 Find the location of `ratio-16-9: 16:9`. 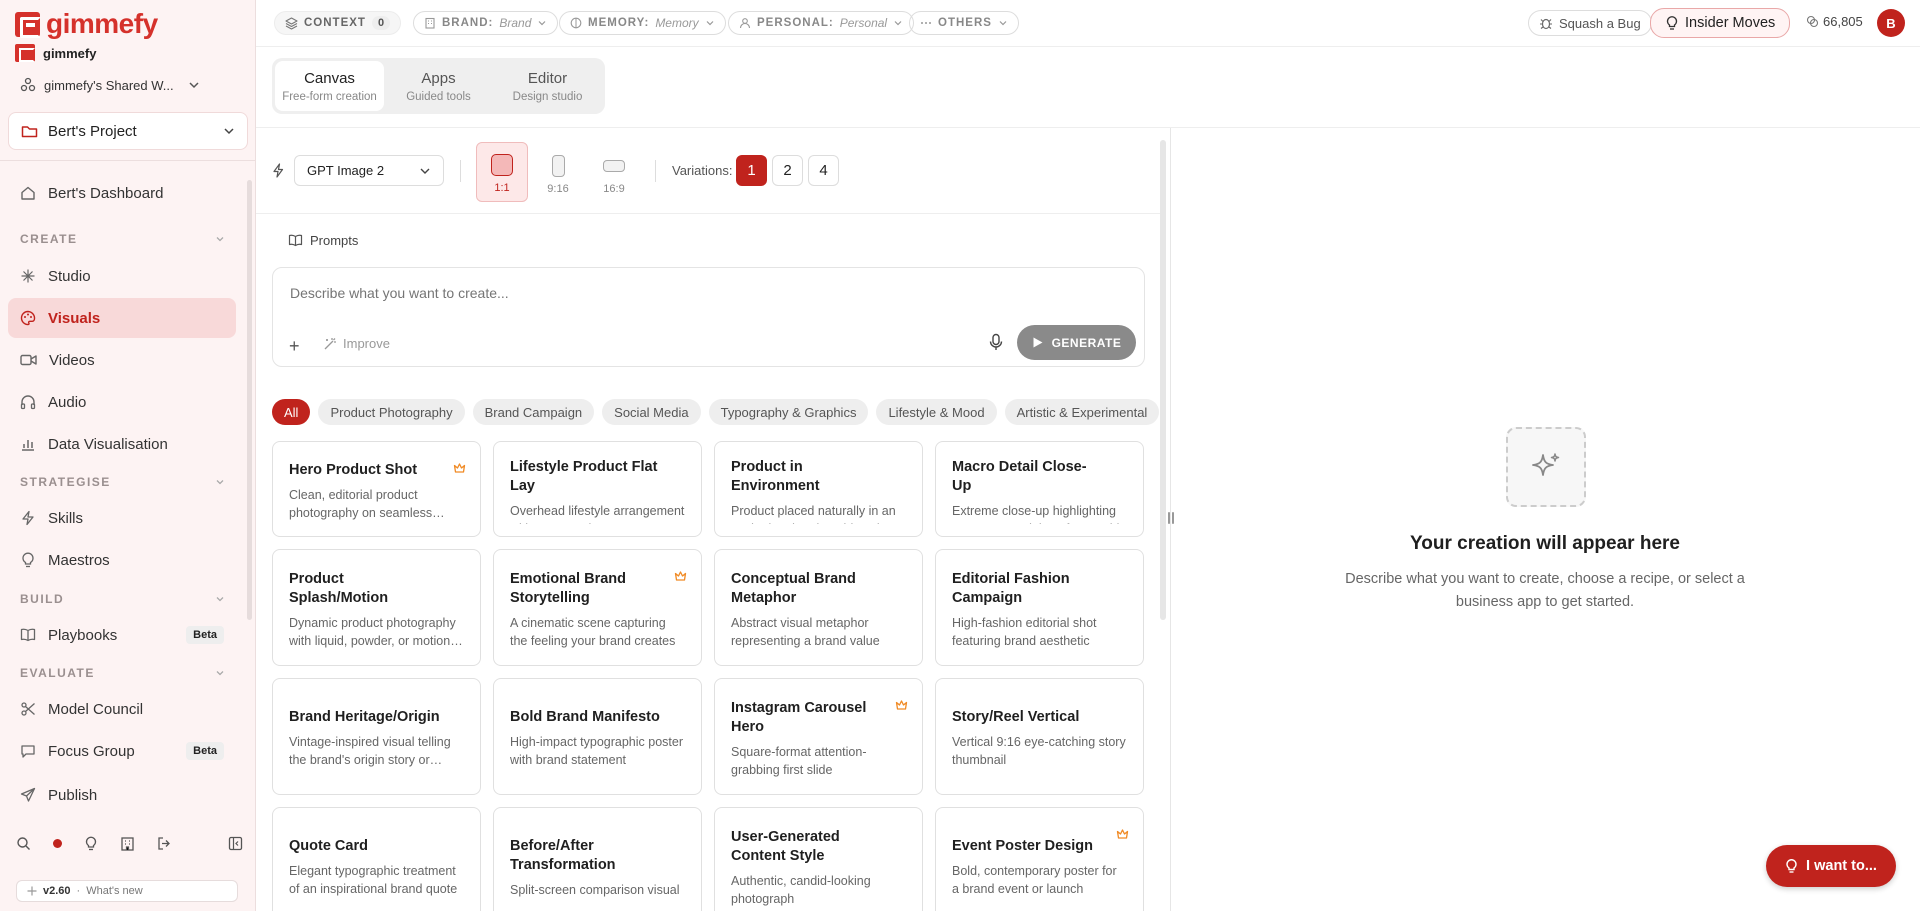

ratio-16-9: 16:9 is located at coordinates (614, 172).